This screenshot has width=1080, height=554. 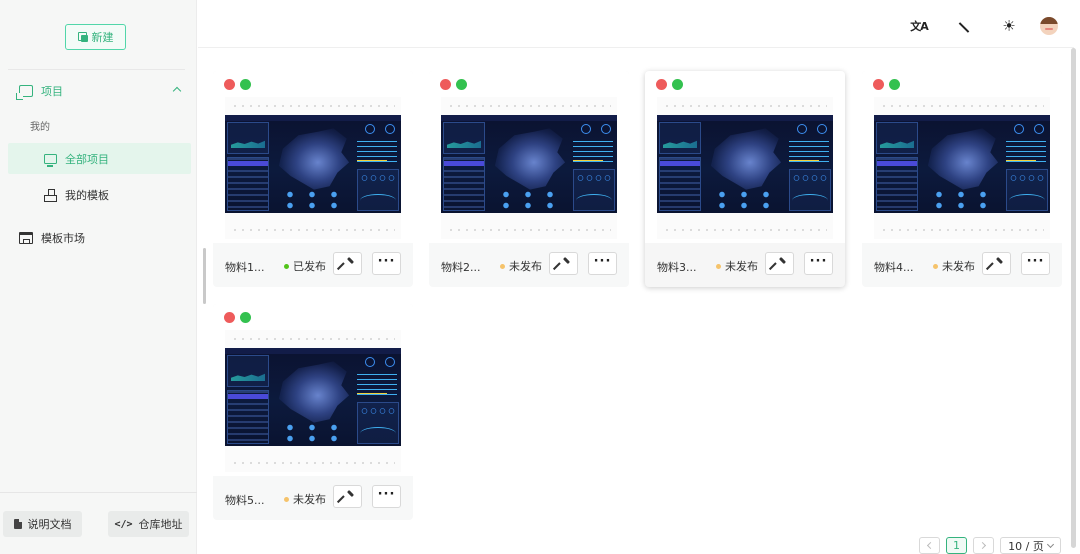 I want to click on docs-button: 说明文档, so click(x=42, y=524).